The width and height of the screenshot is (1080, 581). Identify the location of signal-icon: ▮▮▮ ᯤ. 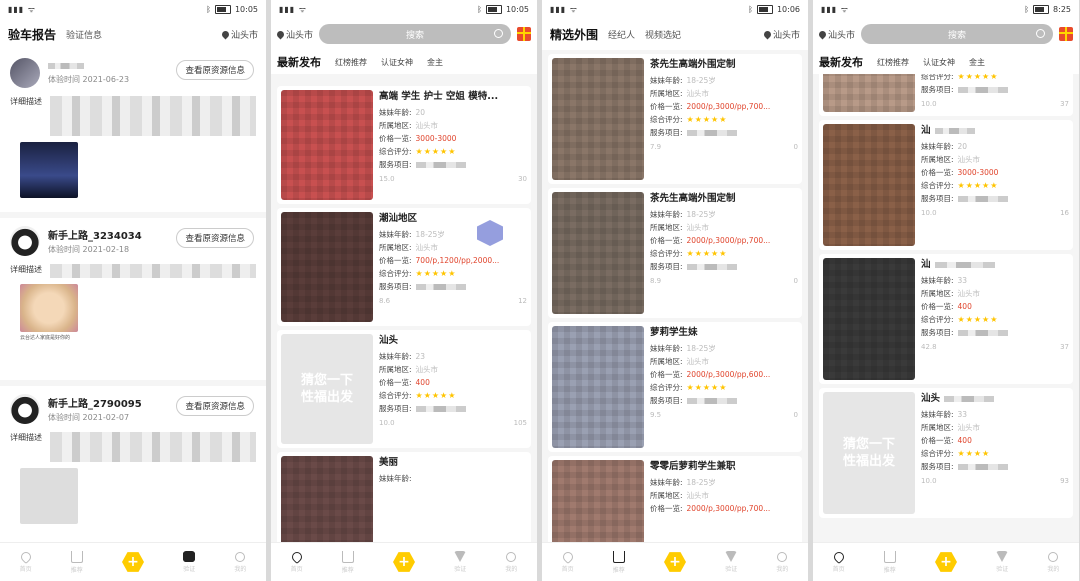
(564, 9).